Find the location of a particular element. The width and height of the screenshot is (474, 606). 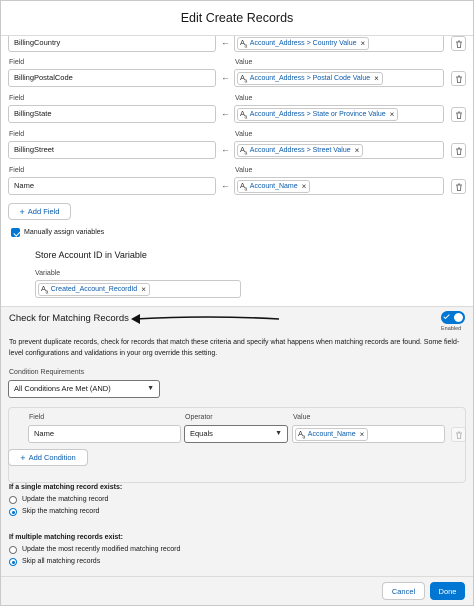

condition-field-label: Field is located at coordinates (37, 417).